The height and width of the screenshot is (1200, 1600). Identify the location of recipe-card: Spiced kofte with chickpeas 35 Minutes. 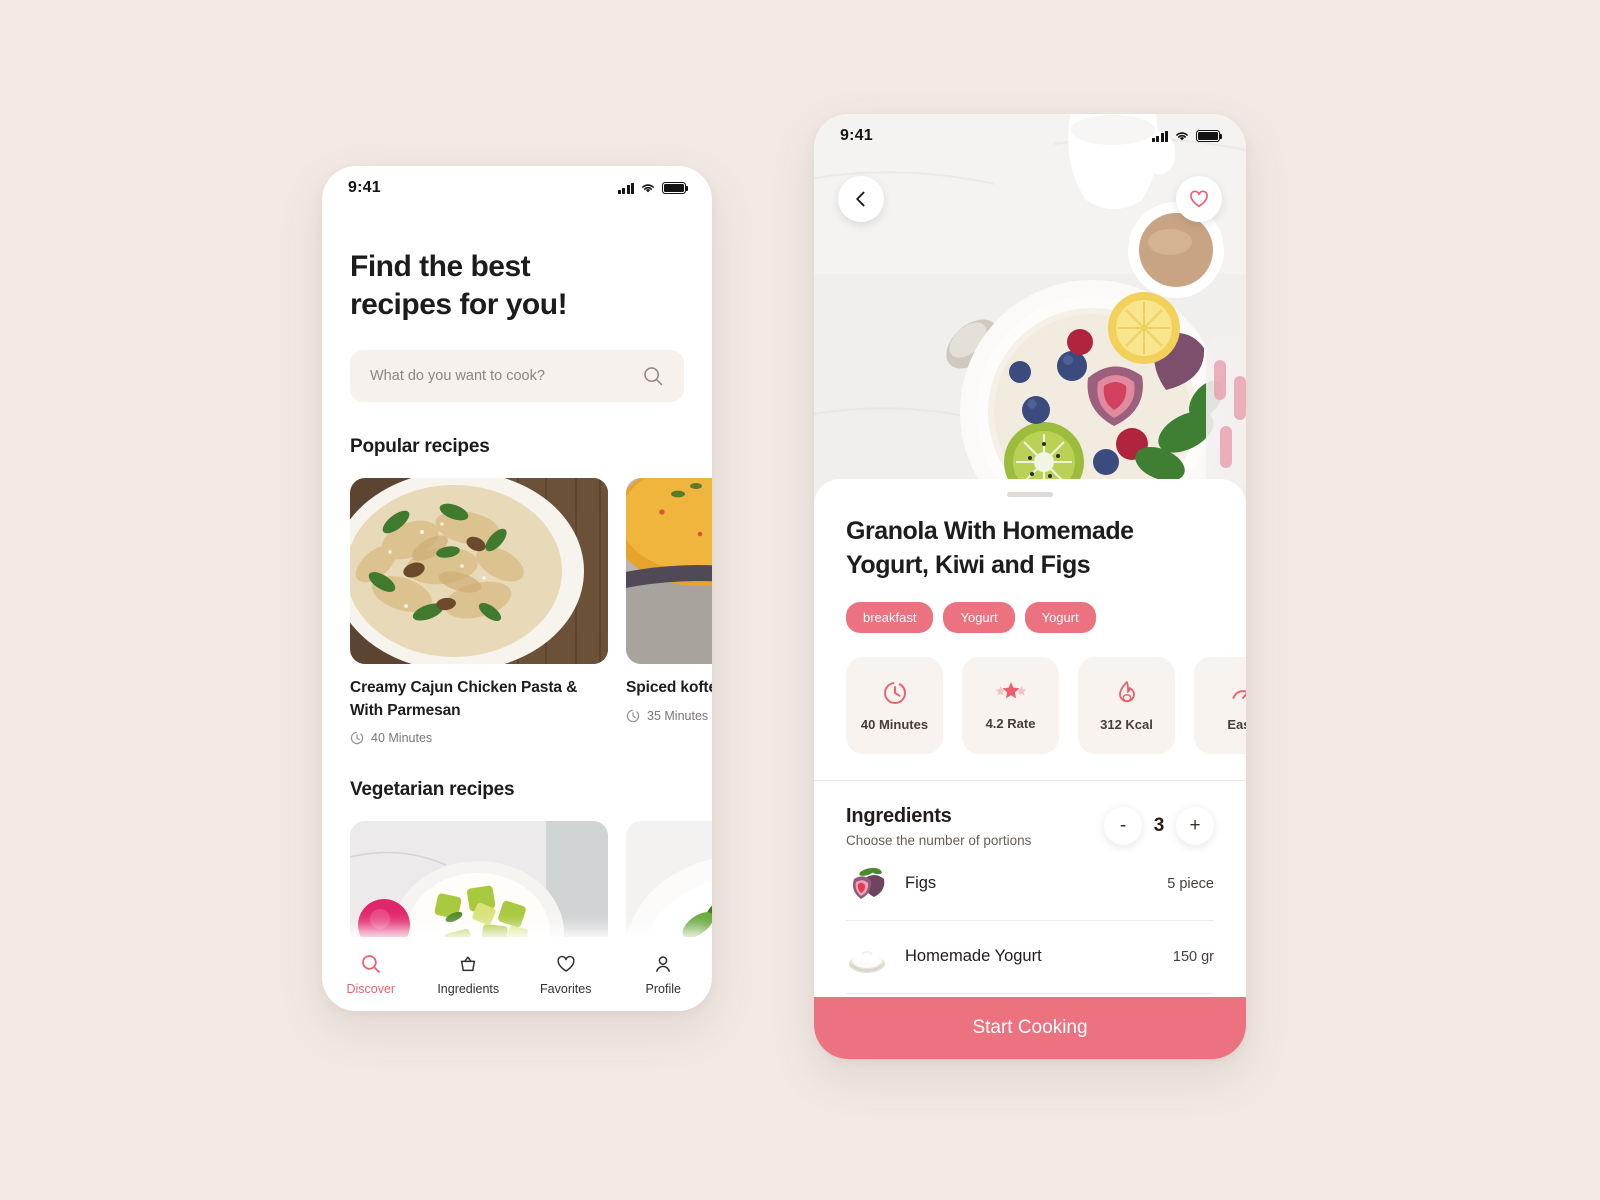
(669, 611).